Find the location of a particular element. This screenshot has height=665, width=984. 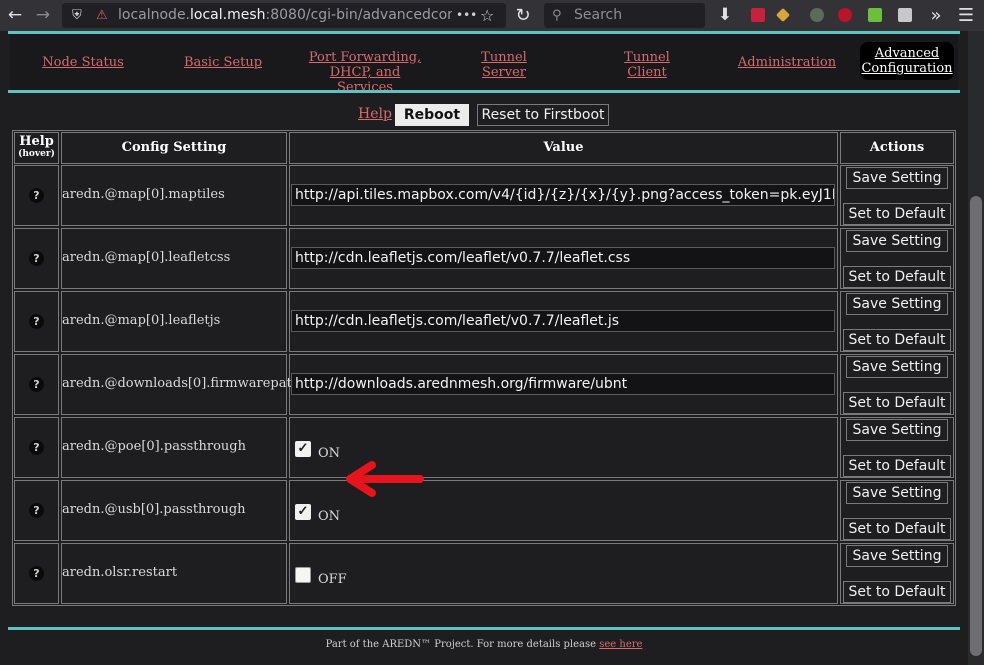

header-actions: Actions is located at coordinates (897, 148).